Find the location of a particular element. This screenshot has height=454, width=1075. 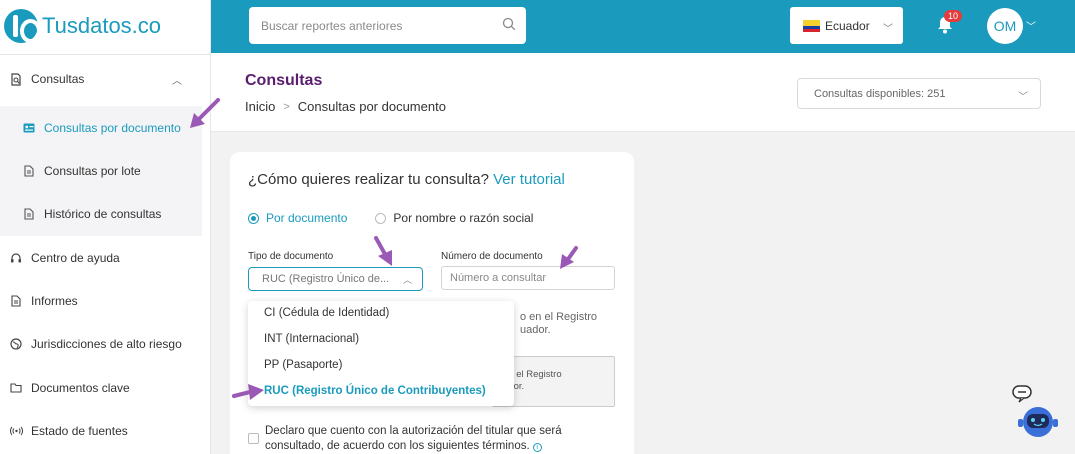

radio-por-nombre-label: Por nombre o razón social is located at coordinates (463, 218).